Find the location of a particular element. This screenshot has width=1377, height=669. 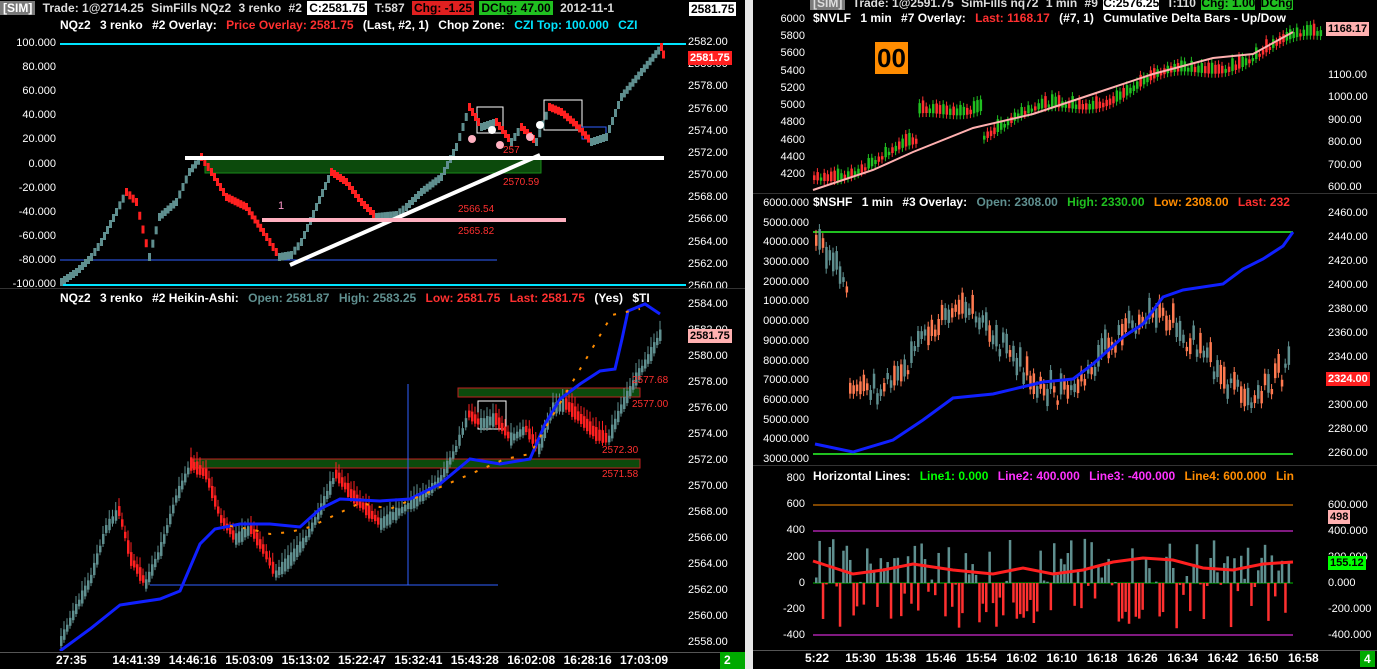

renko-dot is located at coordinates (530, 137).